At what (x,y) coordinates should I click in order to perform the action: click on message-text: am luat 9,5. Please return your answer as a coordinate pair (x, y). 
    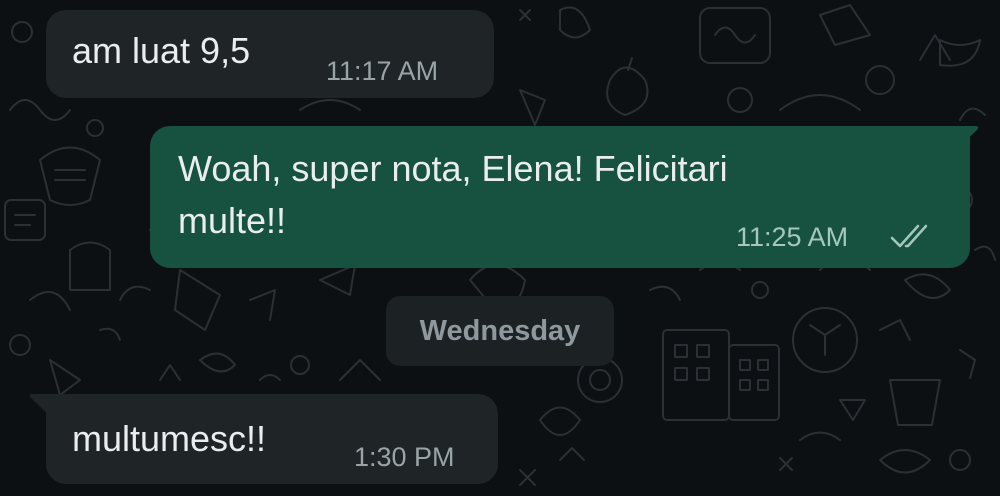
    Looking at the image, I should click on (161, 50).